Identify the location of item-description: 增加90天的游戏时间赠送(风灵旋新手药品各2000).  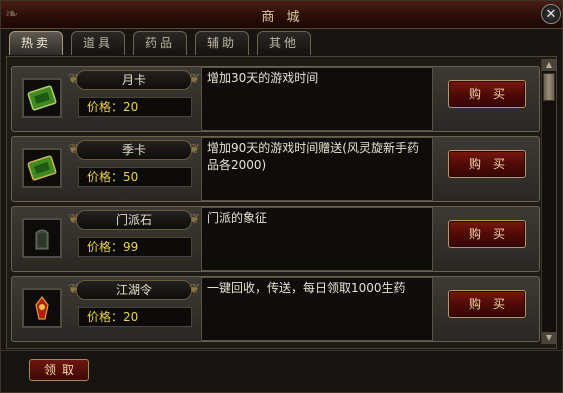
(317, 169).